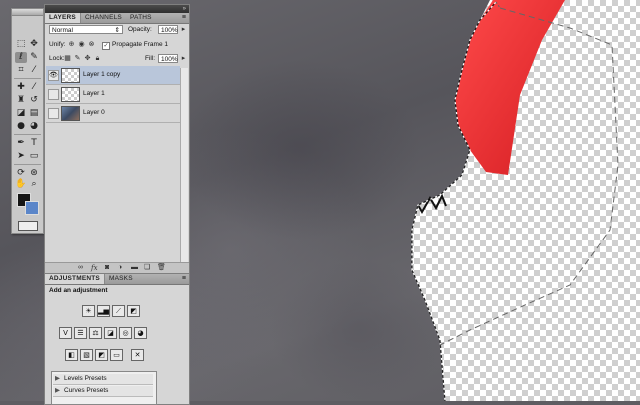 Image resolution: width=640 pixels, height=405 pixels. What do you see at coordinates (140, 333) in the screenshot?
I see `channel-mixer-icon: ◕` at bounding box center [140, 333].